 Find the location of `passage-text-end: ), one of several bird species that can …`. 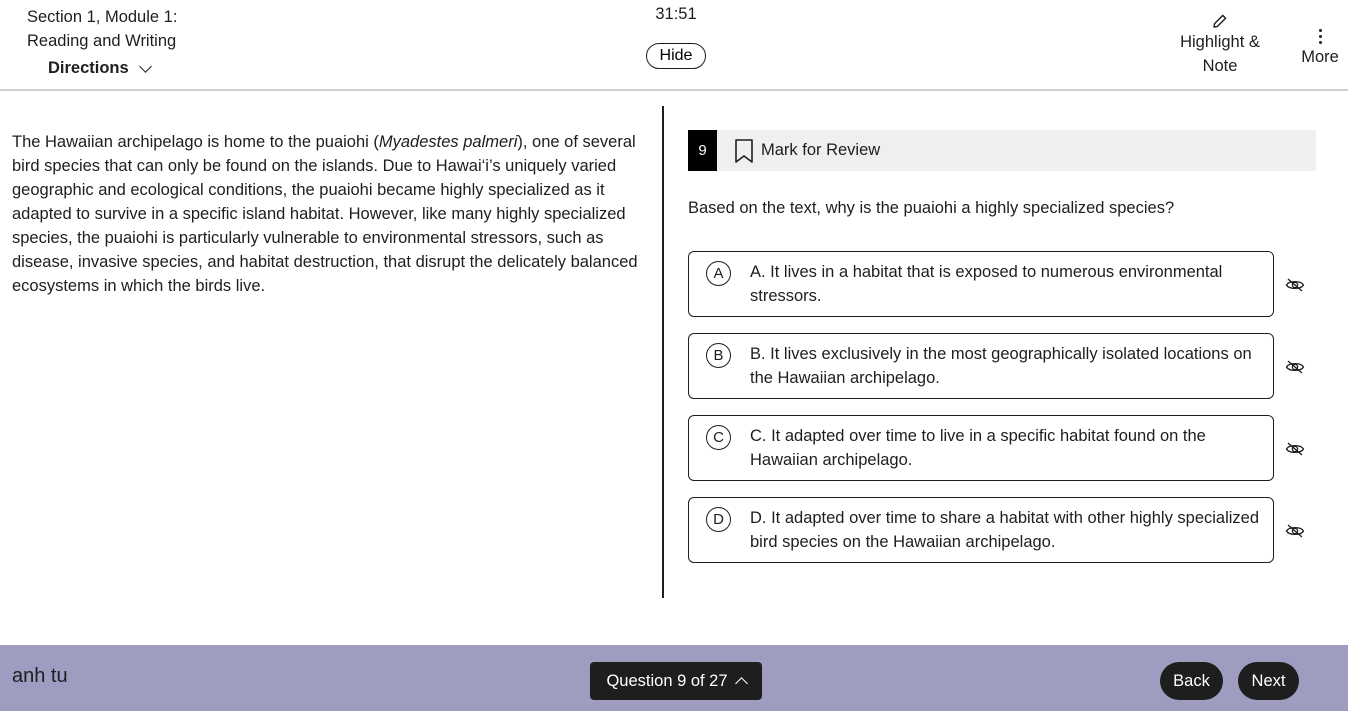

passage-text-end: ), one of several bird species that can … is located at coordinates (325, 214).